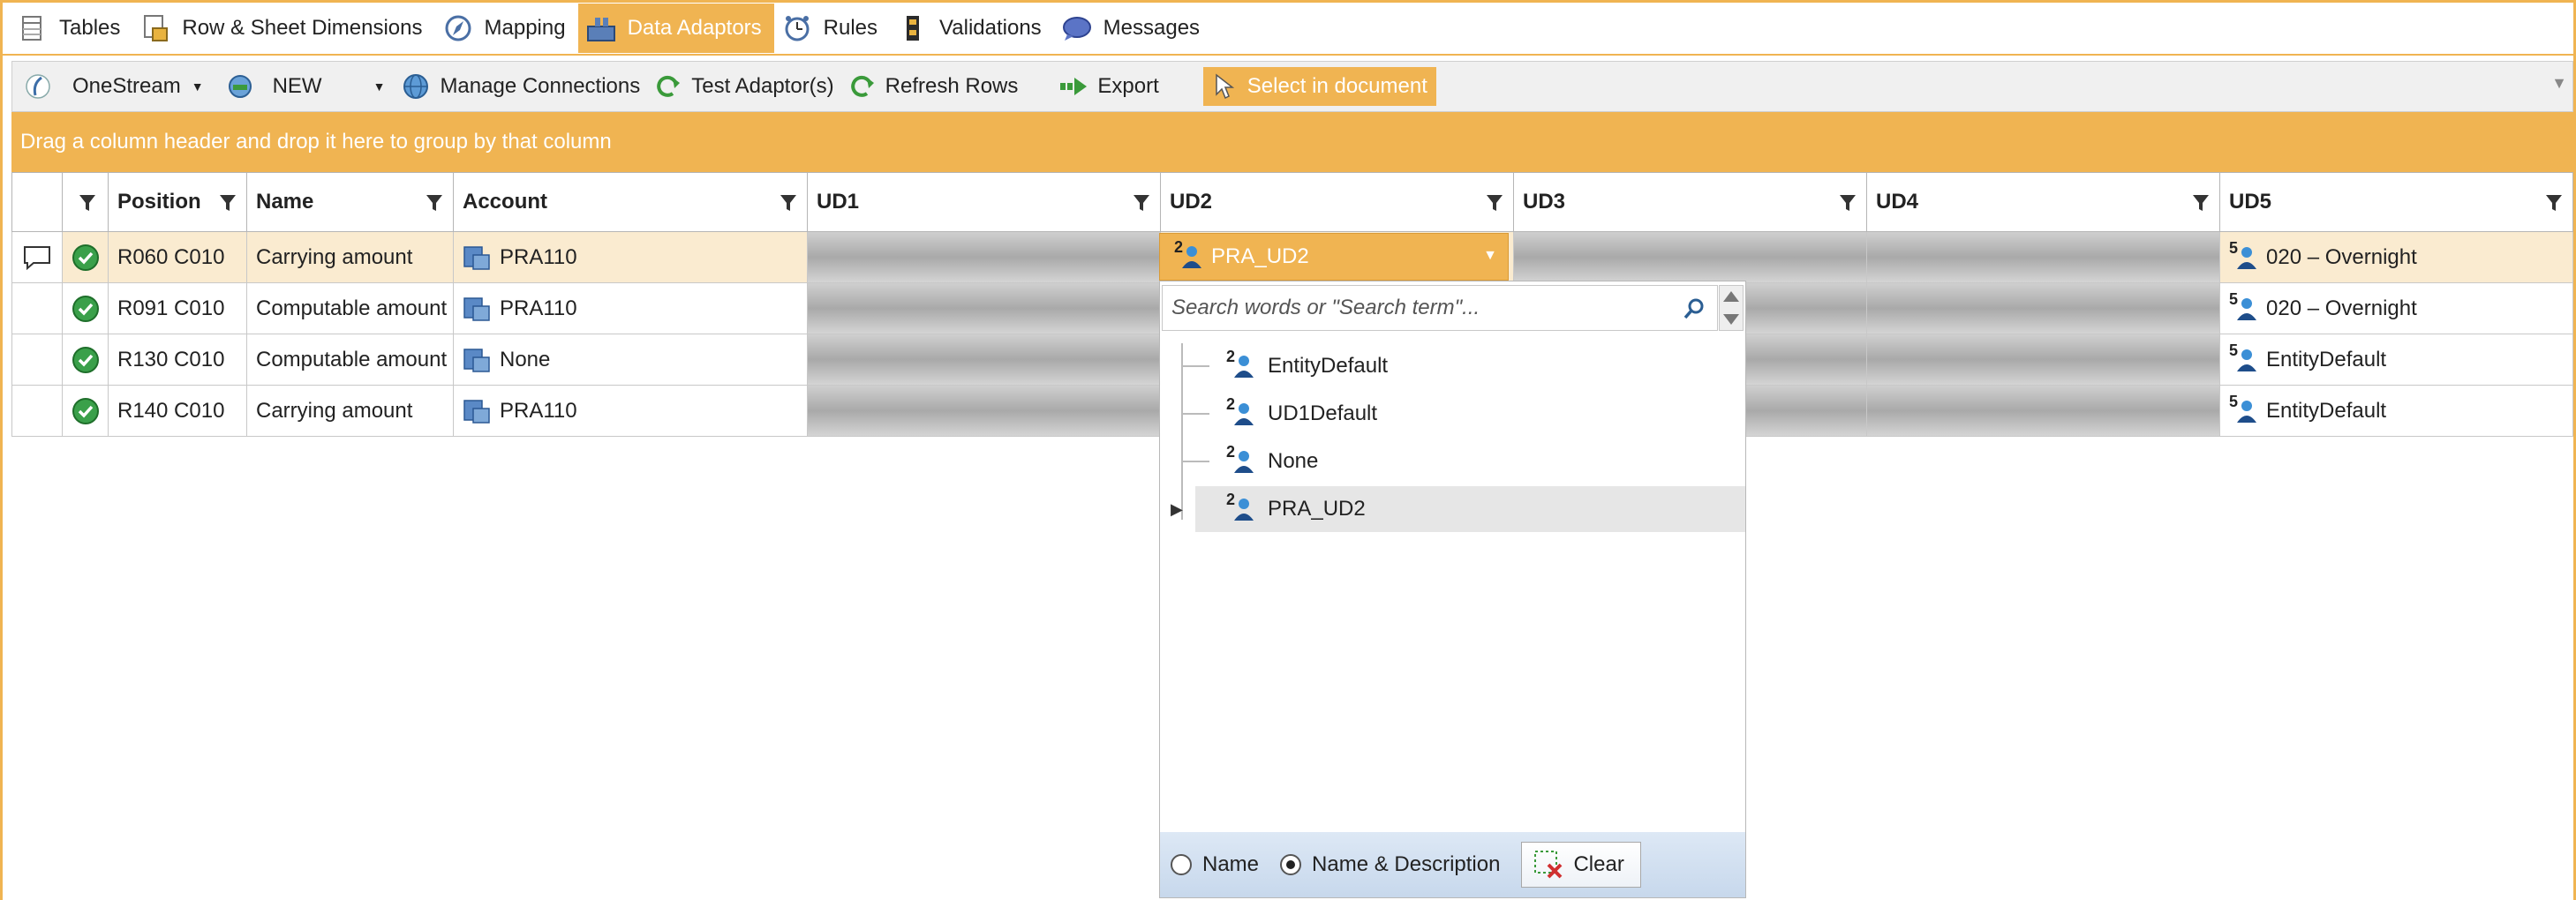  I want to click on column-header-name: Name, so click(351, 202).